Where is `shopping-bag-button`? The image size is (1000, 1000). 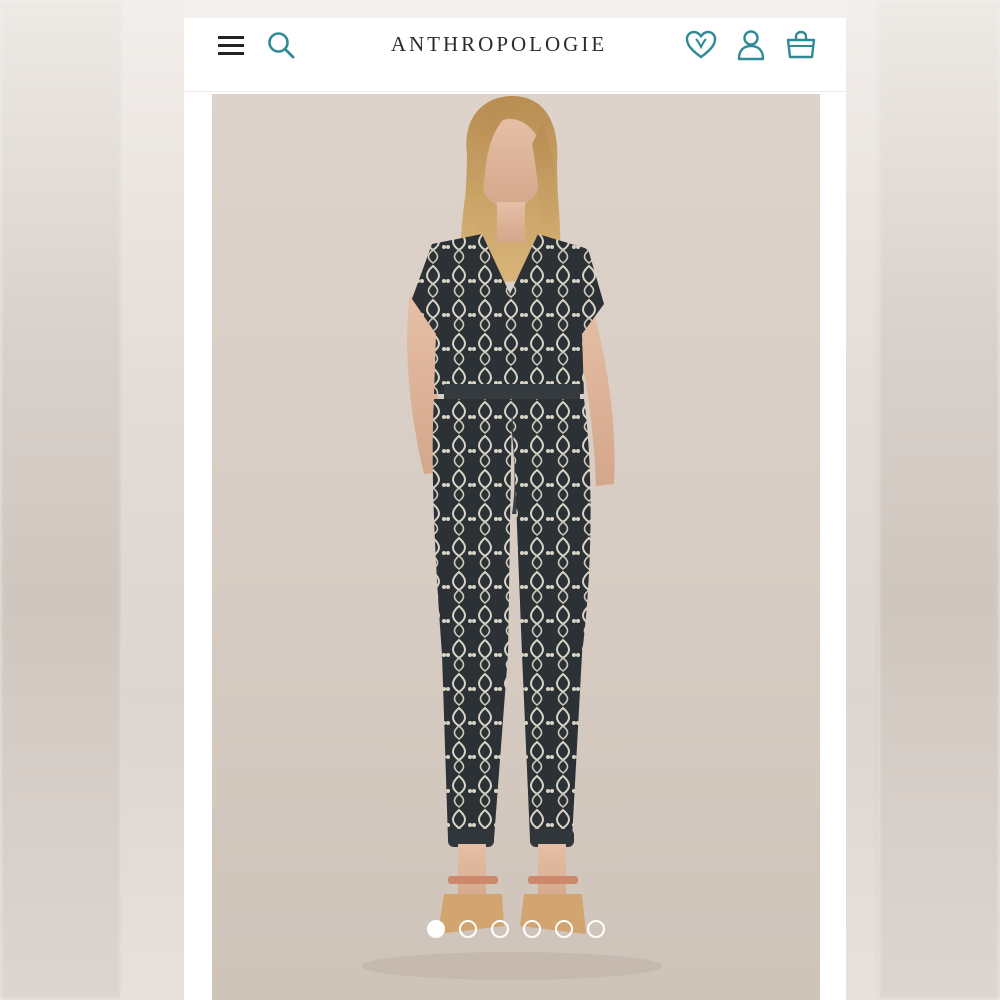
shopping-bag-button is located at coordinates (801, 45).